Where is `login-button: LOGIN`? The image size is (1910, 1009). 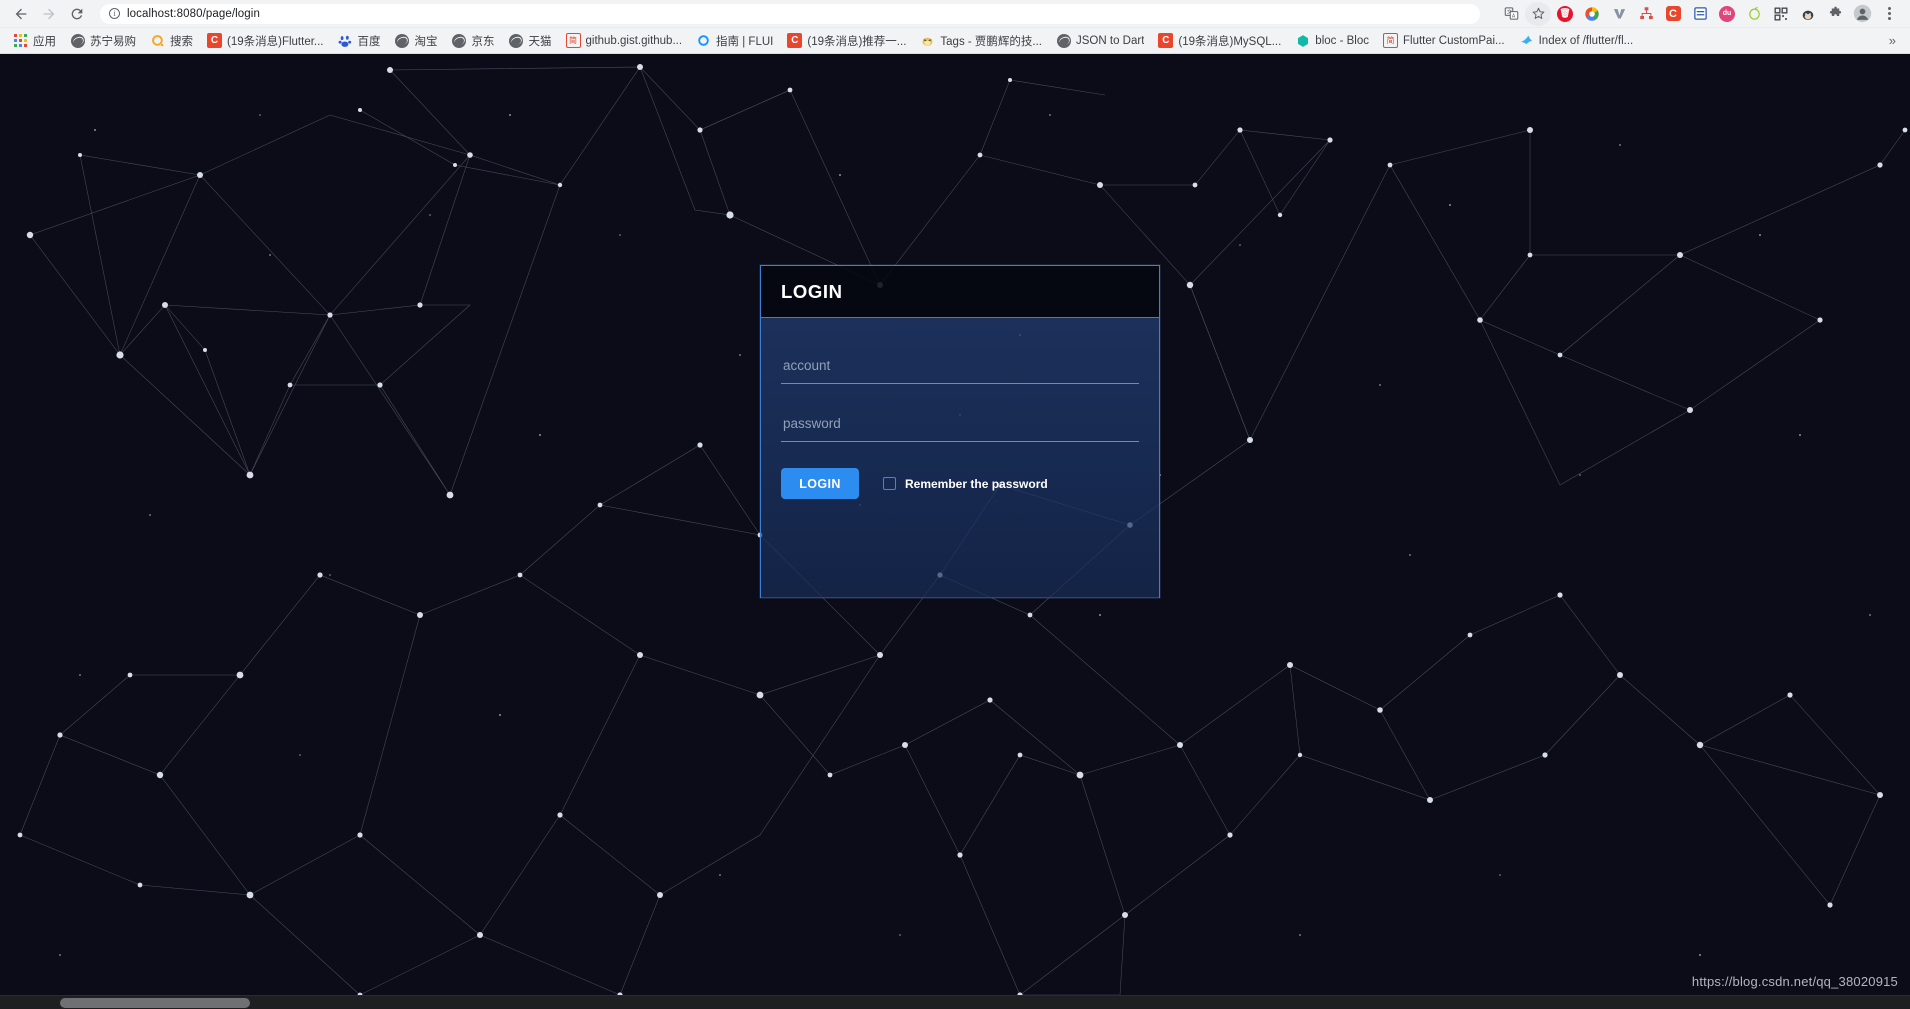
login-button: LOGIN is located at coordinates (820, 483).